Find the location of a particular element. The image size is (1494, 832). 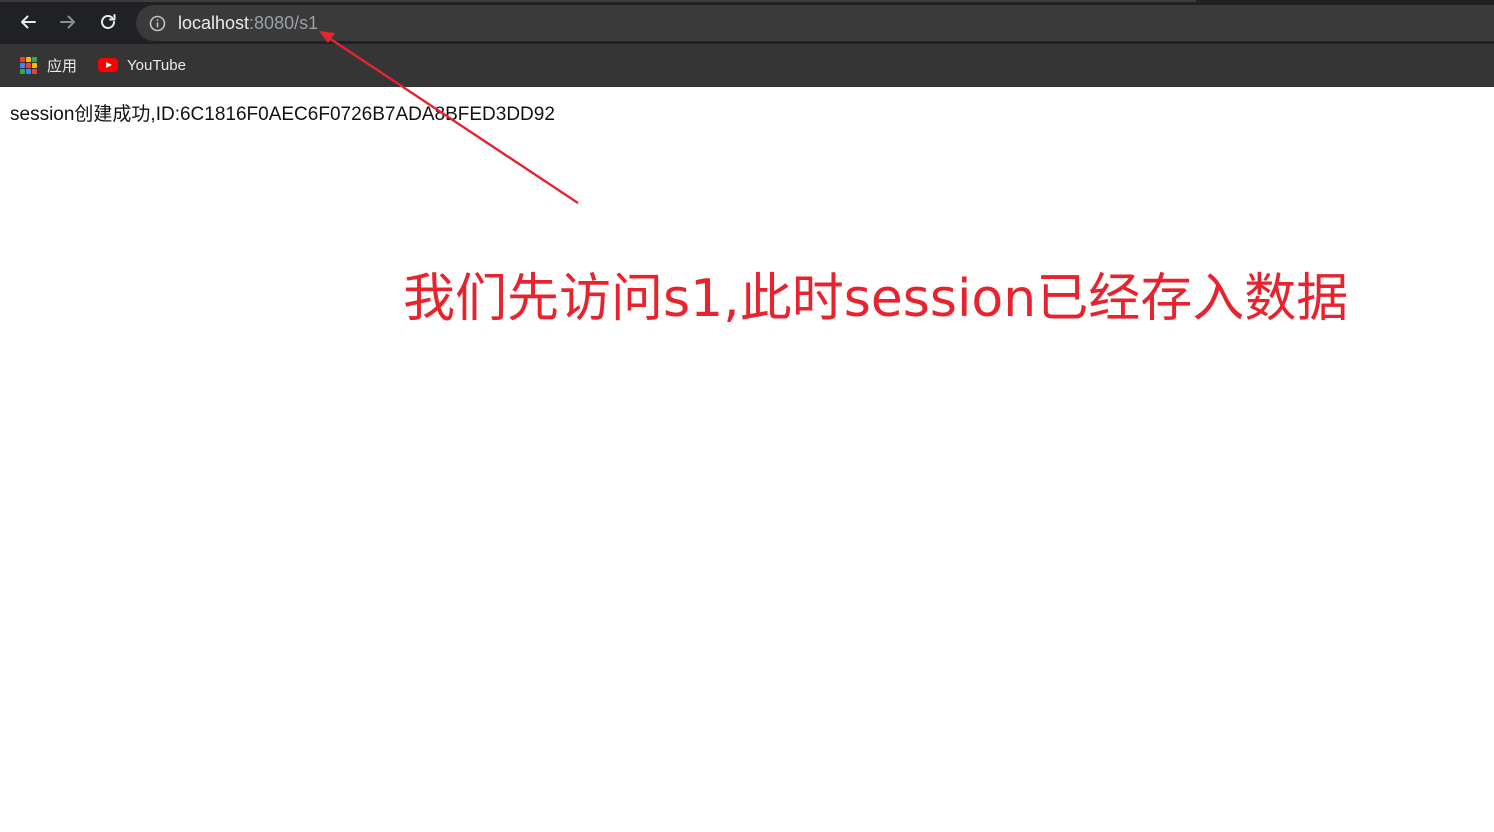

forward-button is located at coordinates (68, 22).